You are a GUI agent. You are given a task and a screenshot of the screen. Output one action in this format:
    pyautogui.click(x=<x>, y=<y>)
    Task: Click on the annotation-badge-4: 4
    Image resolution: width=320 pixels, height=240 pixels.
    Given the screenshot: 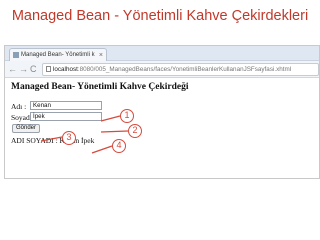 What is the action you would take?
    pyautogui.click(x=119, y=146)
    